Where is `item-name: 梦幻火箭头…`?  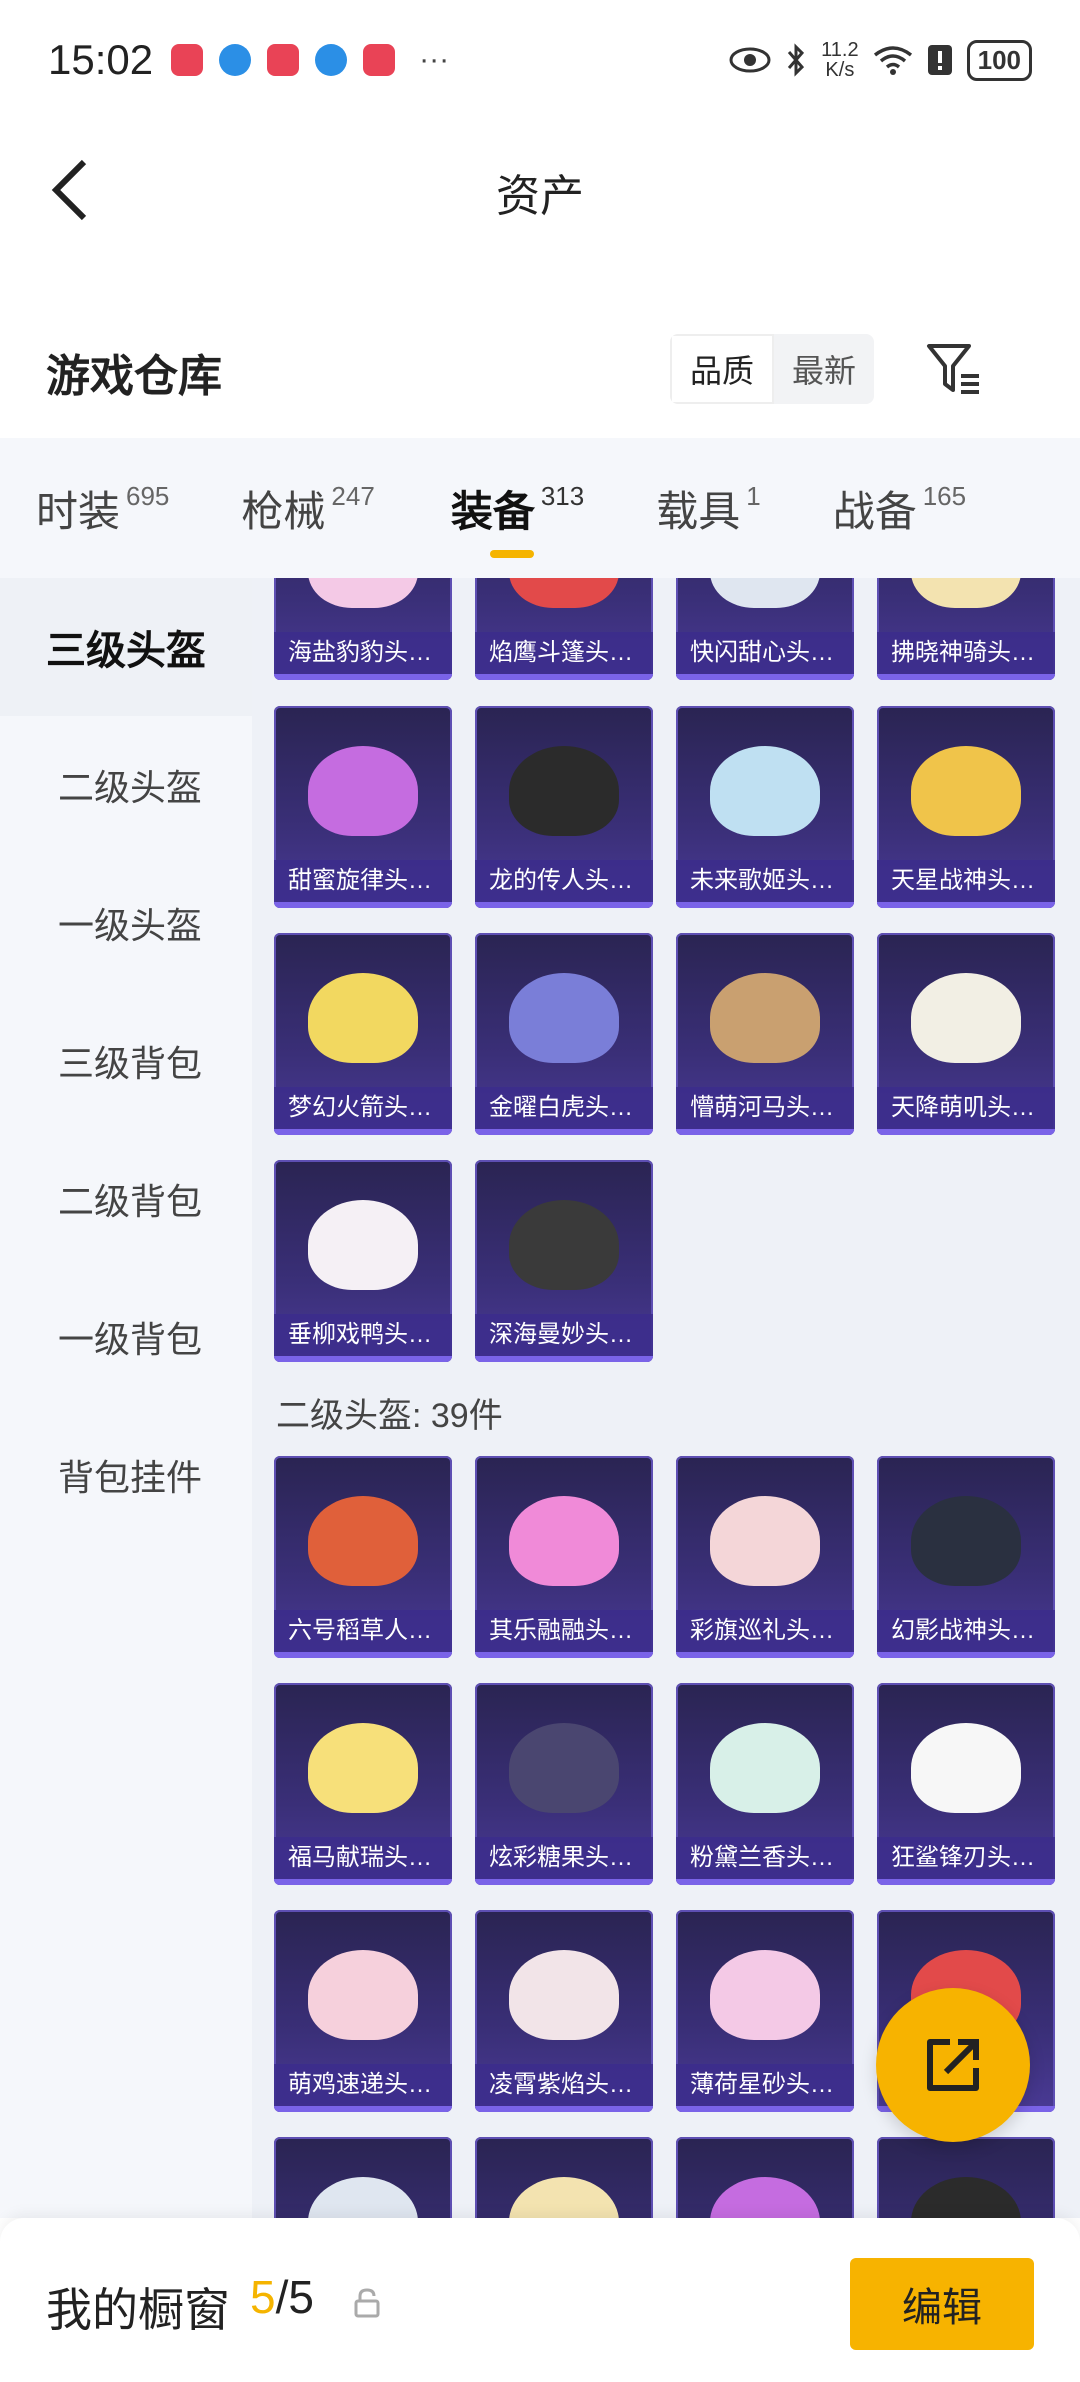 item-name: 梦幻火箭头… is located at coordinates (363, 1108).